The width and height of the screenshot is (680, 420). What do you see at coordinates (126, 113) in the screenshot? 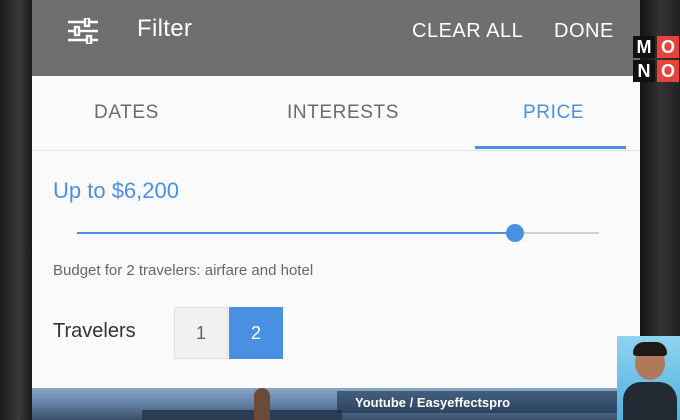
I see `tab-dates: DATES` at bounding box center [126, 113].